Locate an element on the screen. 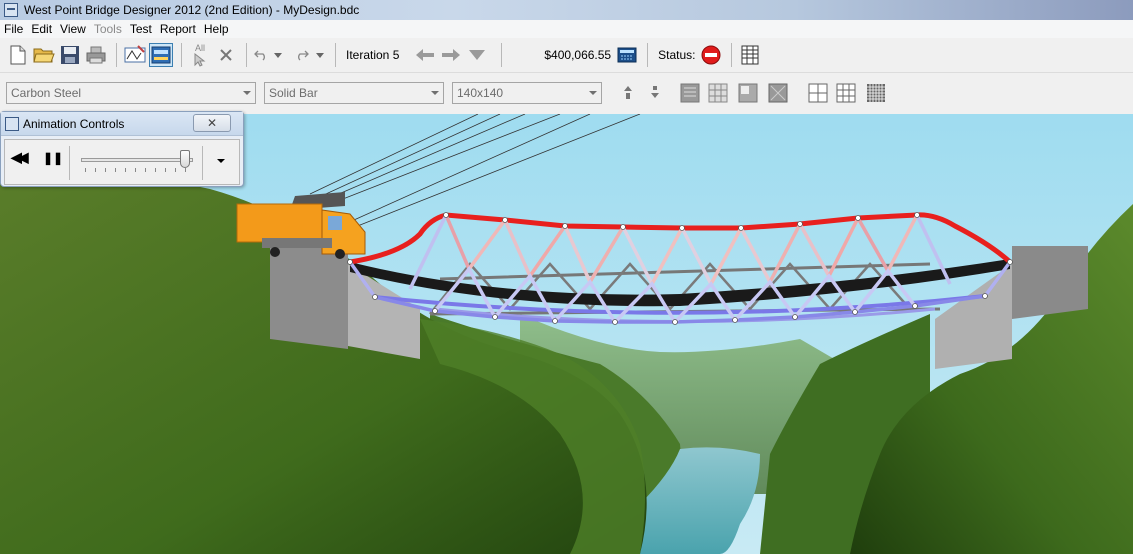  member-details-icon is located at coordinates (748, 93).